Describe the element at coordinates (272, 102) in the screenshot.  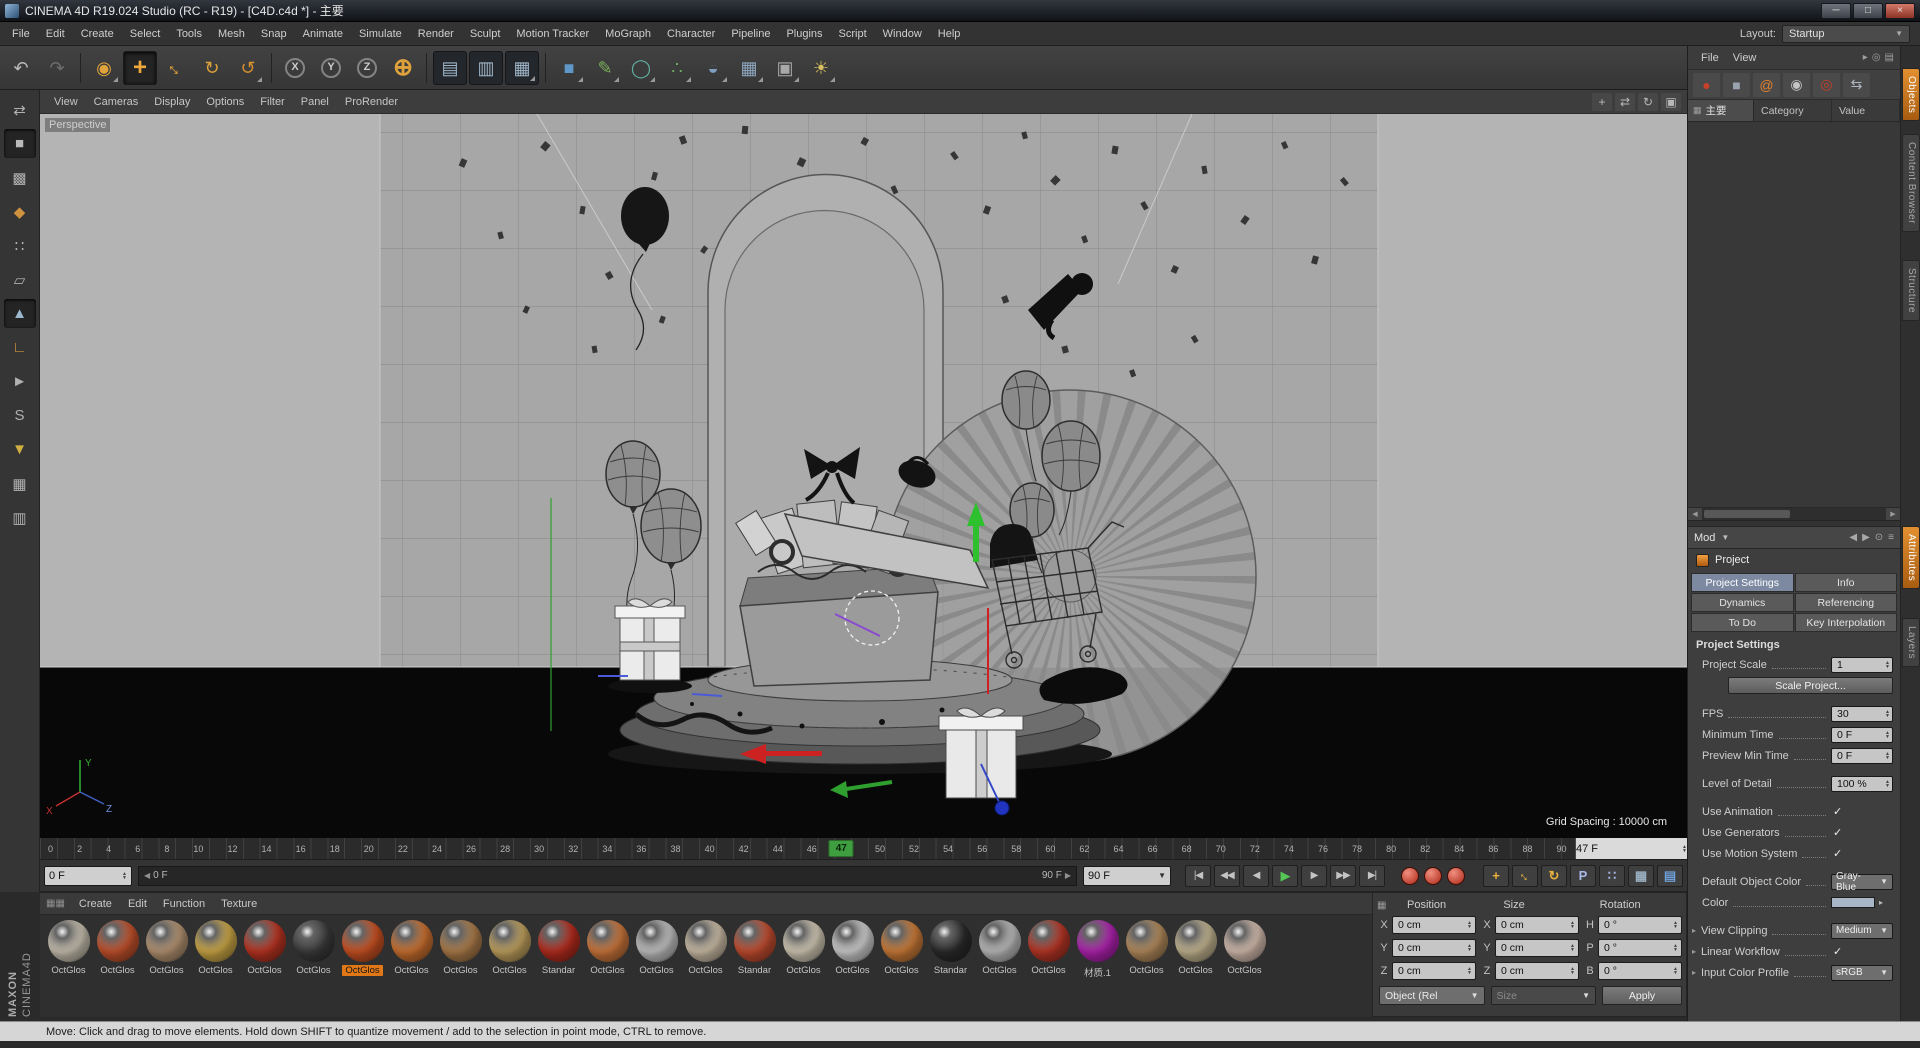
I see `viewport-menu-item: Filter` at that location.